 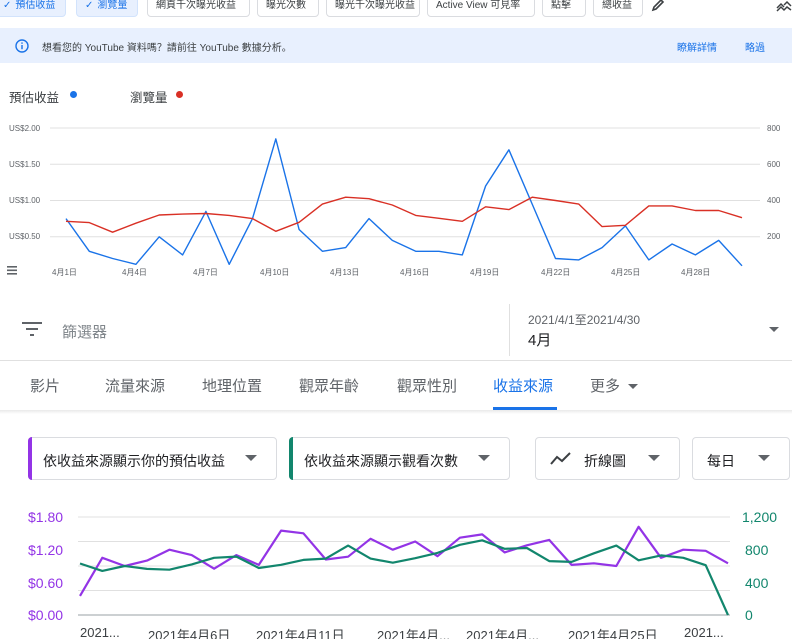 I want to click on metric-dropdown-revenue: 依收益來源顯示你的預估收益, so click(x=152, y=458).